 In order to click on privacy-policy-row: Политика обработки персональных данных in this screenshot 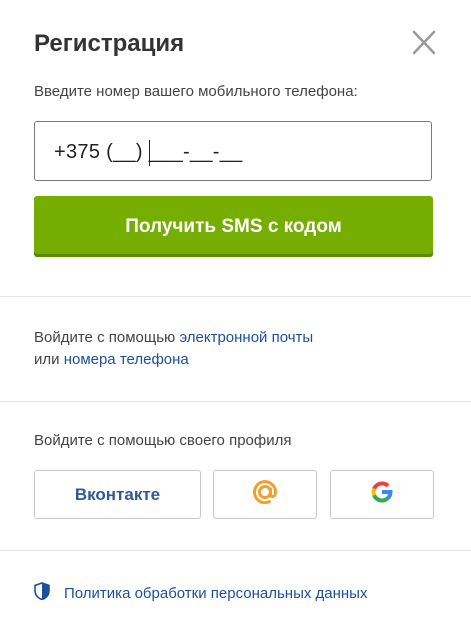, I will do `click(200, 593)`.